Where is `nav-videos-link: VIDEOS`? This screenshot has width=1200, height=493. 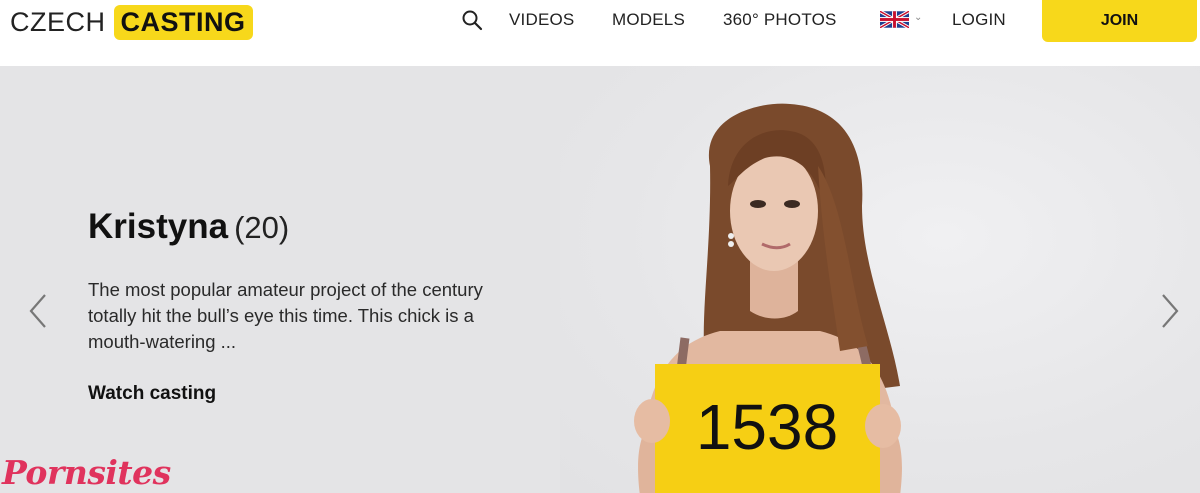
nav-videos-link: VIDEOS is located at coordinates (541, 20).